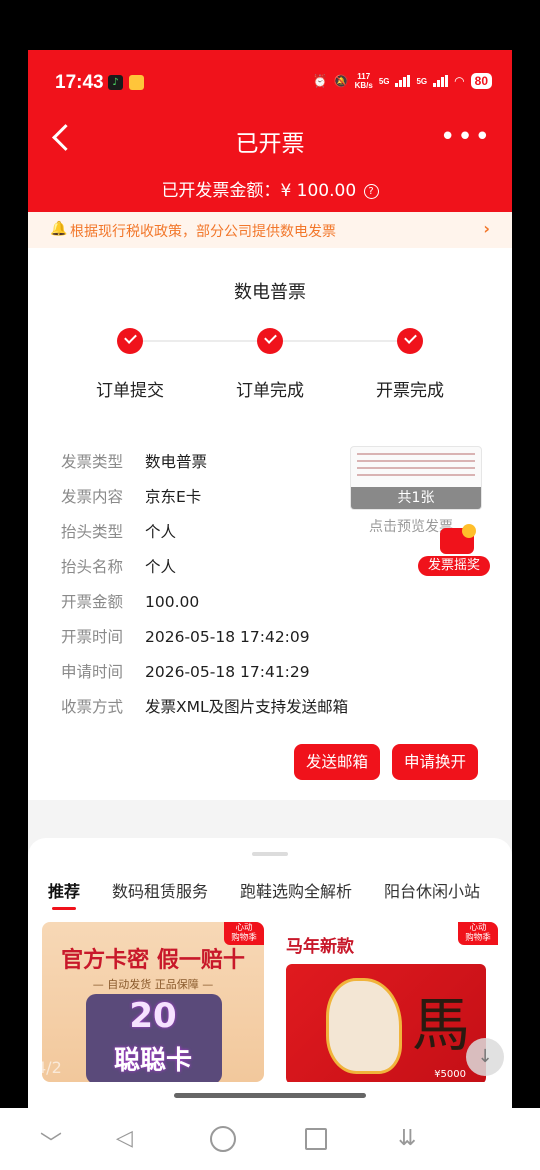 This screenshot has width=540, height=1170. I want to click on notes-app-icon, so click(136, 82).